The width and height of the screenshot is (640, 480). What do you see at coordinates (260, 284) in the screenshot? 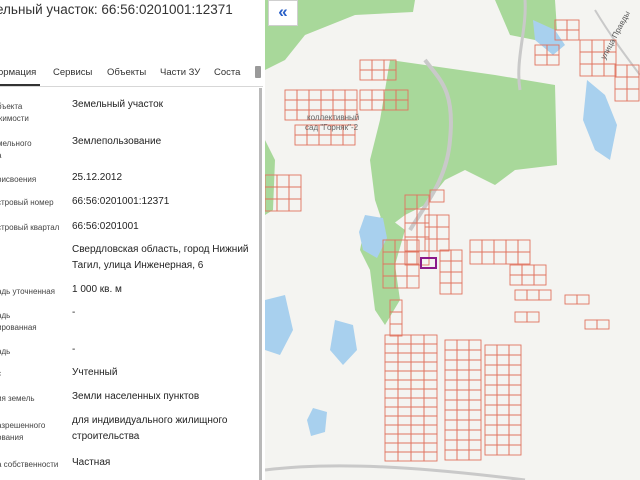
I see `panel-scrollbar-thumb` at bounding box center [260, 284].